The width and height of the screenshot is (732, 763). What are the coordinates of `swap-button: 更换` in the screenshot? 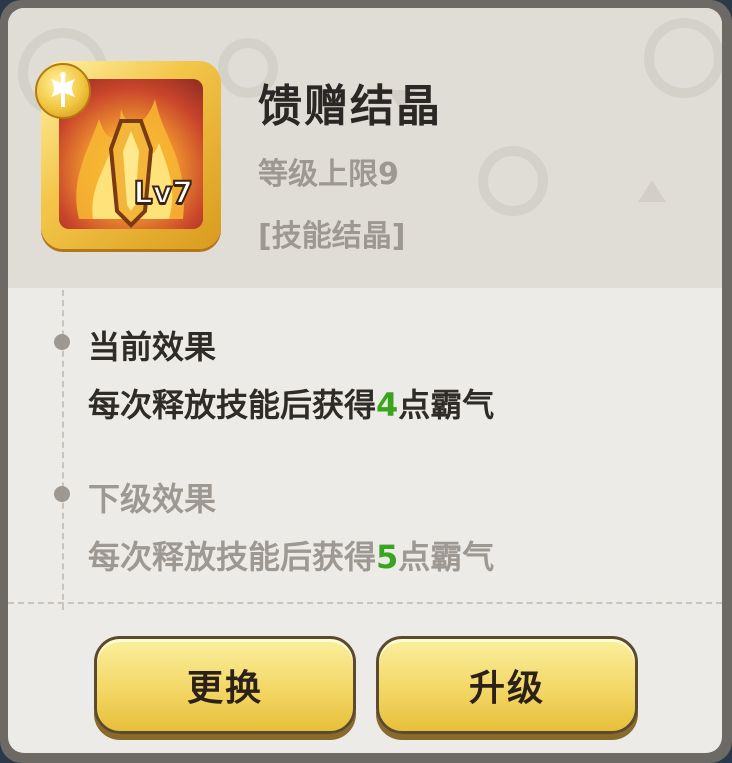 It's located at (225, 685).